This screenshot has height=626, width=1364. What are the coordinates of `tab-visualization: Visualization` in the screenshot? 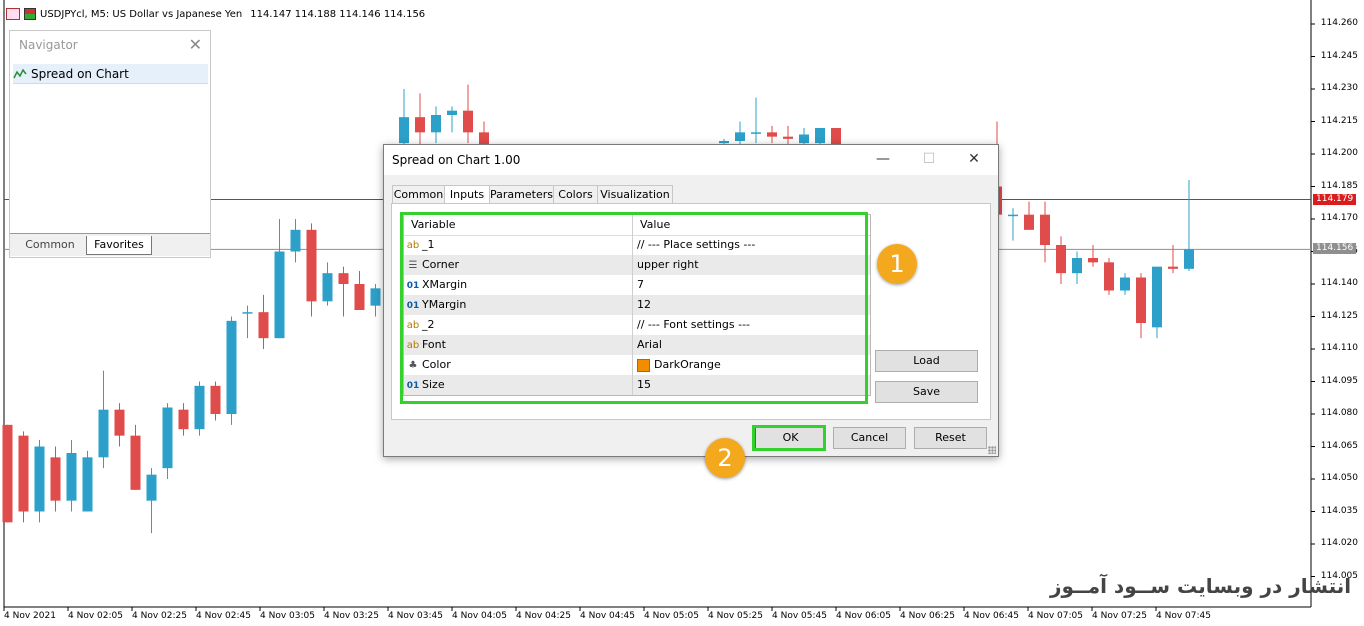 It's located at (635, 195).